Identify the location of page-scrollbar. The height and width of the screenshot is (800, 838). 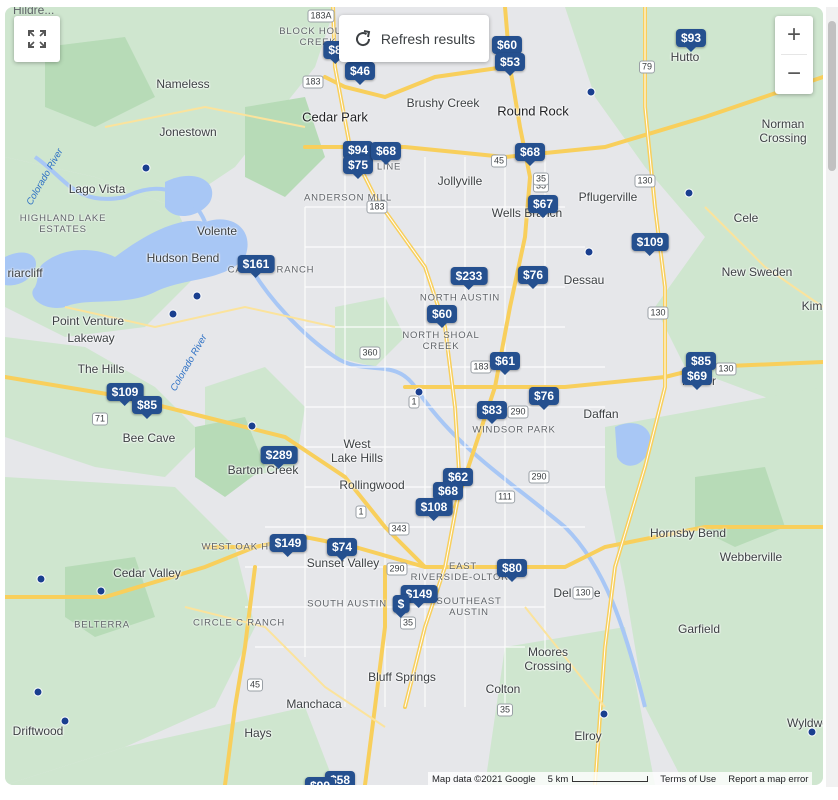
(832, 397).